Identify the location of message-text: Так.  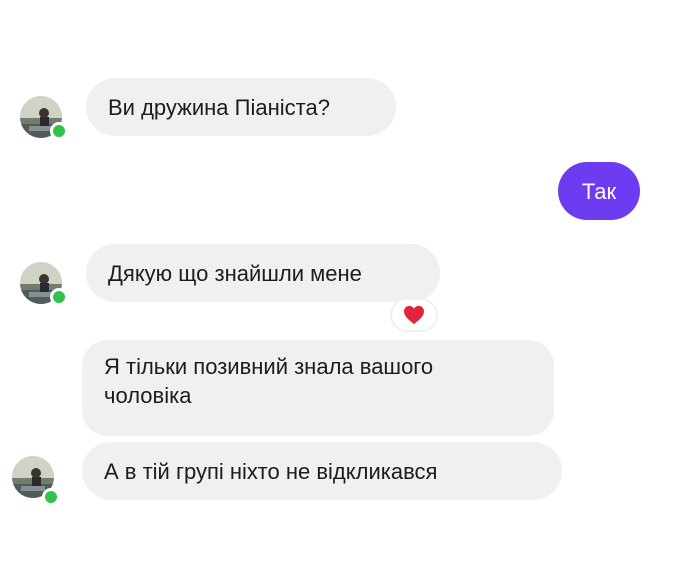
(599, 191).